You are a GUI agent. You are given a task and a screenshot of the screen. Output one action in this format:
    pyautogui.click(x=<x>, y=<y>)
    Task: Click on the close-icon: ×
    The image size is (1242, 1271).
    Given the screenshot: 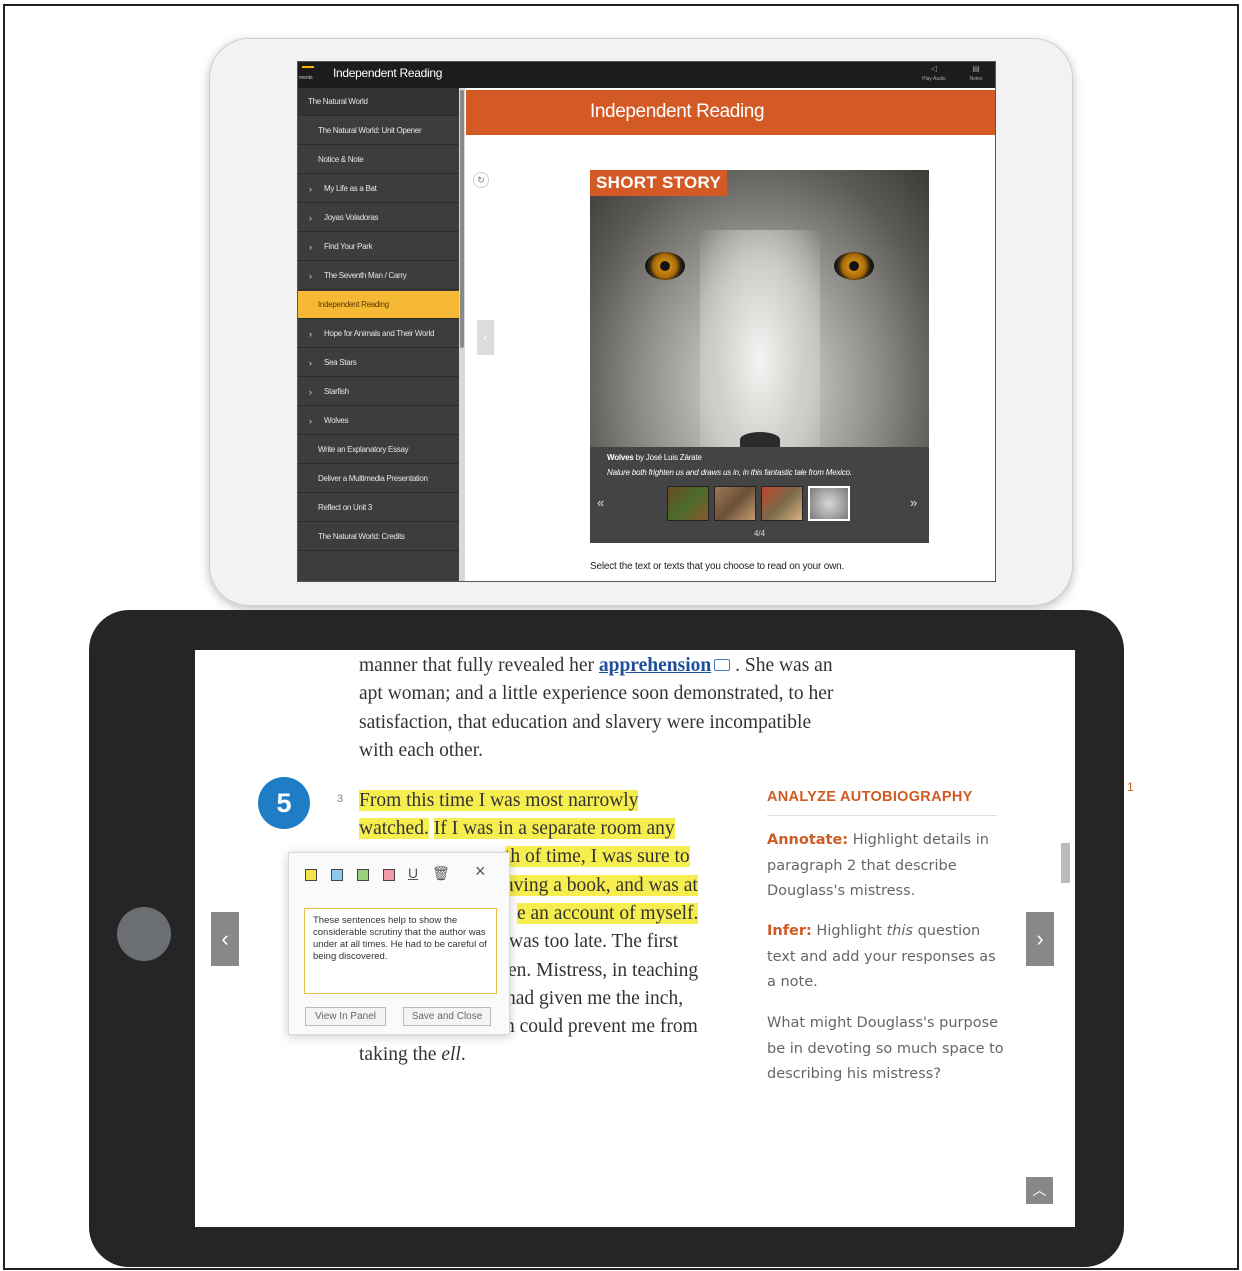 What is the action you would take?
    pyautogui.click(x=480, y=871)
    